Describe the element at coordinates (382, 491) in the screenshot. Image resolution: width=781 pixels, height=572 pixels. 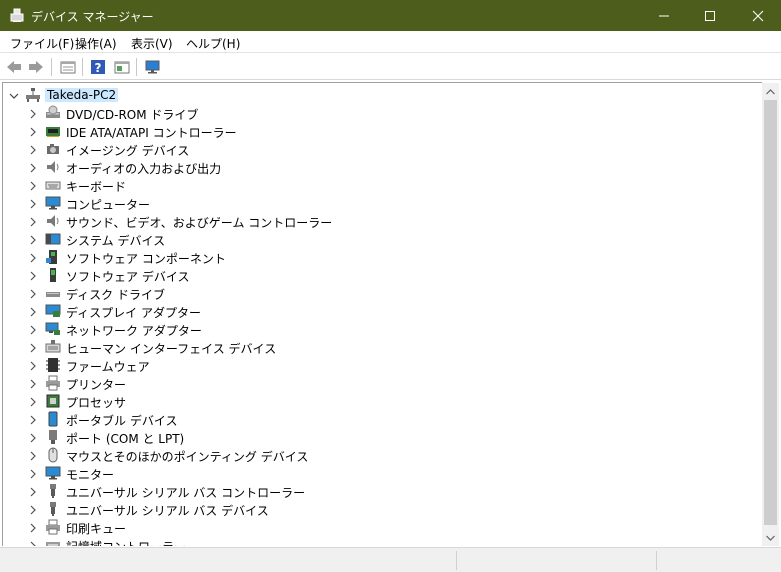
I see `tree-item: ユニバーサル シリアル バス コントローラー` at that location.